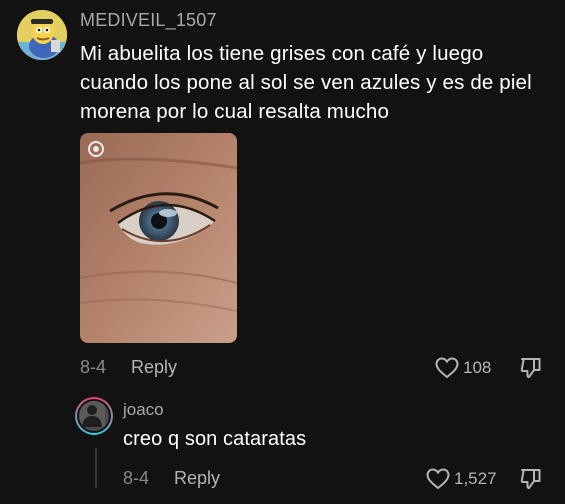  What do you see at coordinates (477, 367) in the screenshot?
I see `like-count: 108` at bounding box center [477, 367].